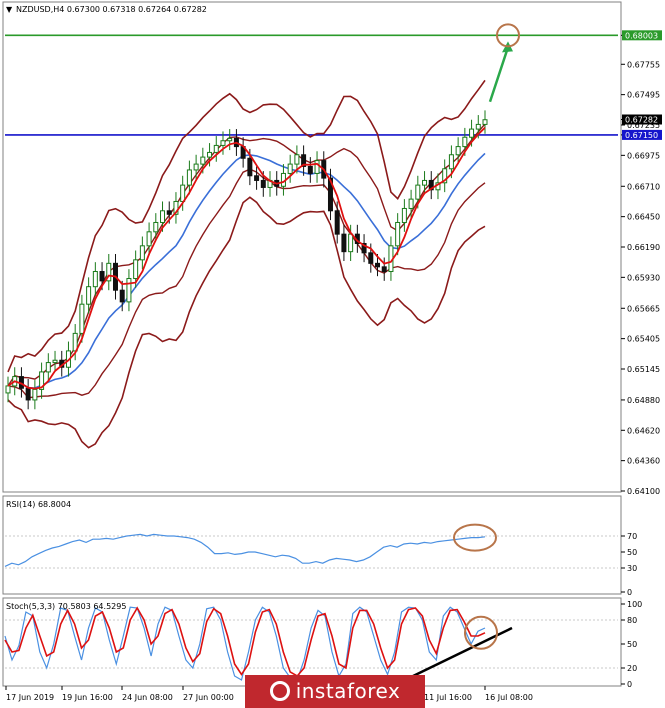 The width and height of the screenshot is (665, 708). What do you see at coordinates (641, 120) in the screenshot?
I see `current-price-tag-label: 0.67282` at bounding box center [641, 120].